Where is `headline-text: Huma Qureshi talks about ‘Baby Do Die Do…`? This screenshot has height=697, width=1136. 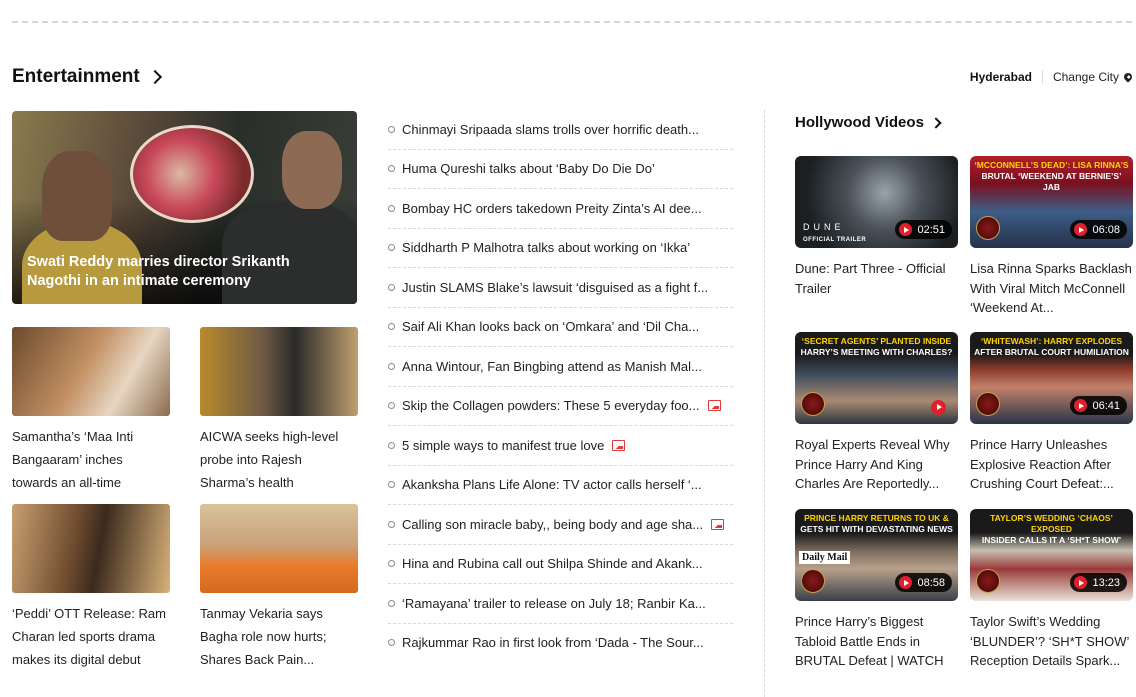 headline-text: Huma Qureshi talks about ‘Baby Do Die Do… is located at coordinates (528, 169).